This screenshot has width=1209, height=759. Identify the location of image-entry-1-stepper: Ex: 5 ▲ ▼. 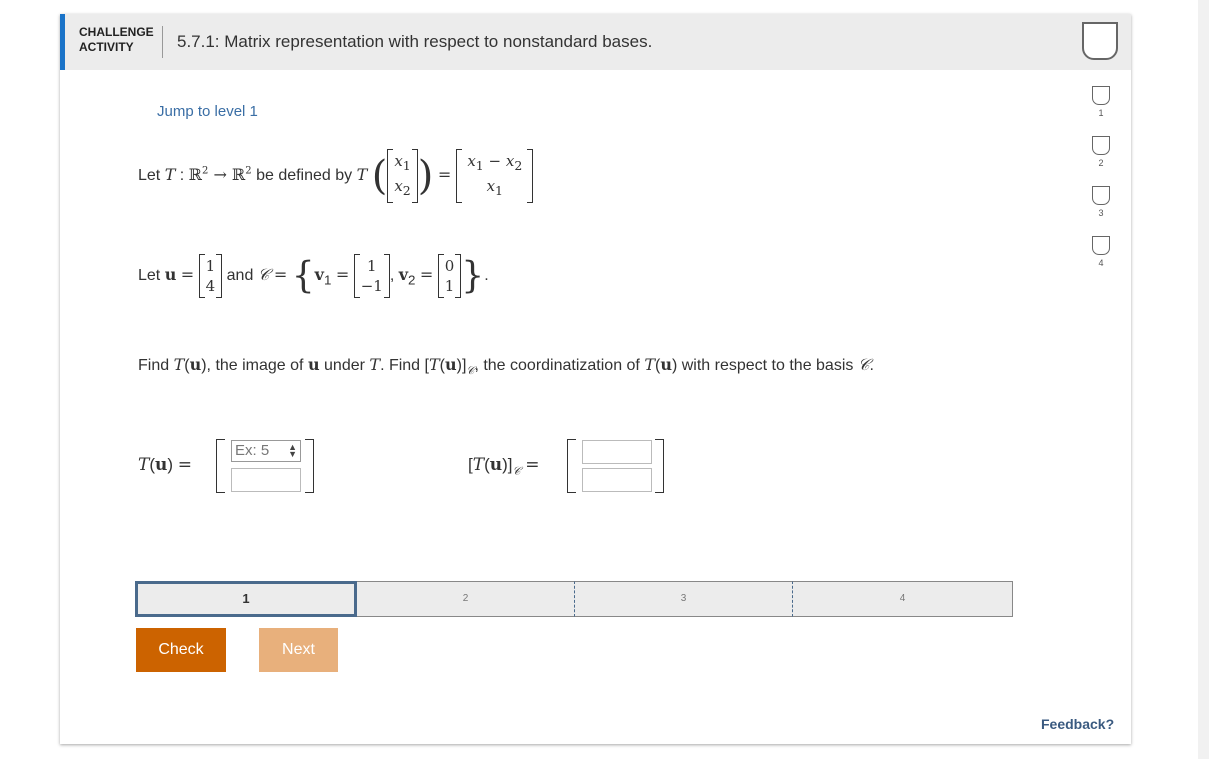
(266, 451).